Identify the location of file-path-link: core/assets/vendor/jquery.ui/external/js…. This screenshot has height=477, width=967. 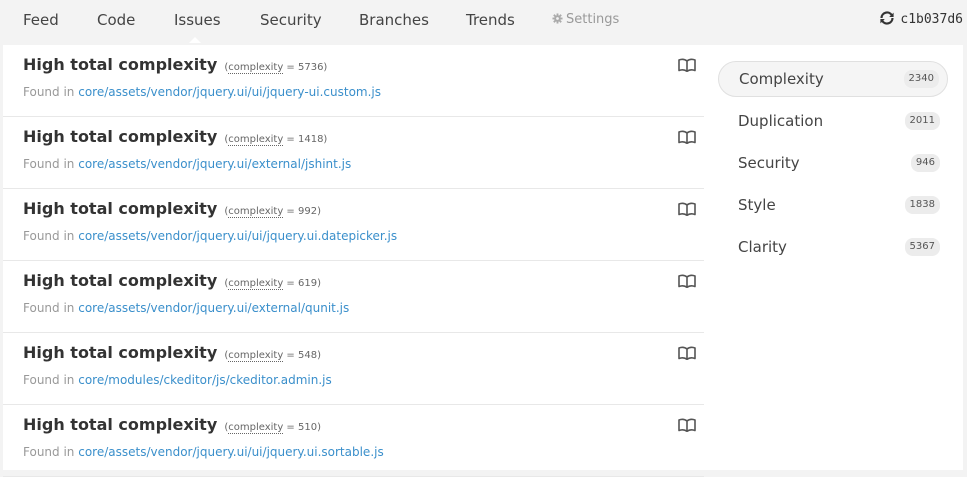
(214, 164).